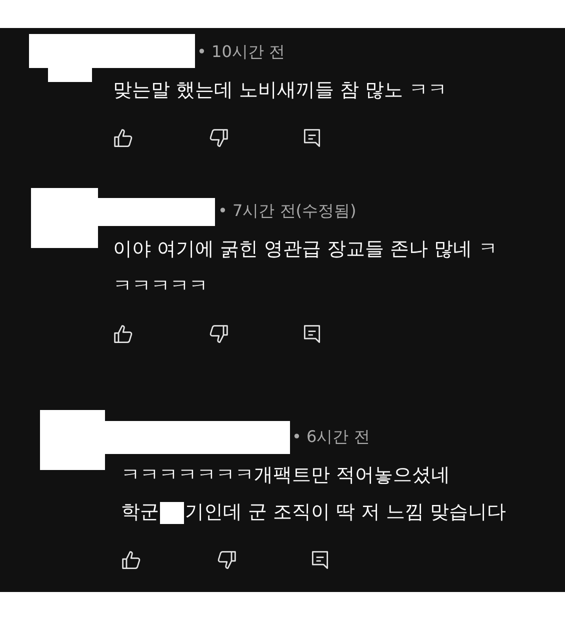 This screenshot has width=565, height=617. I want to click on comment-text: 이야 여기에 굵힌 영관급 장교들 존나 많네 ㅋ, so click(305, 249).